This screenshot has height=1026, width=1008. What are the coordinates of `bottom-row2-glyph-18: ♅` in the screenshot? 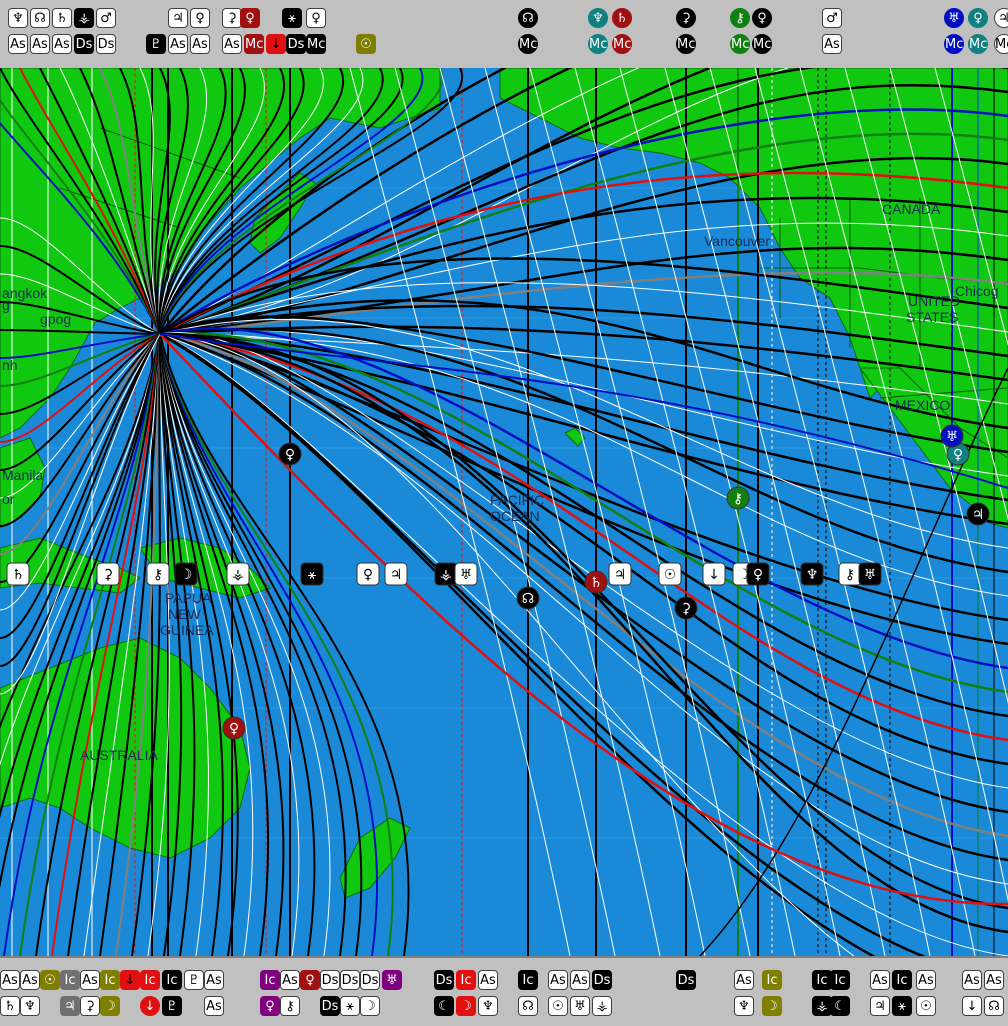 It's located at (580, 1006).